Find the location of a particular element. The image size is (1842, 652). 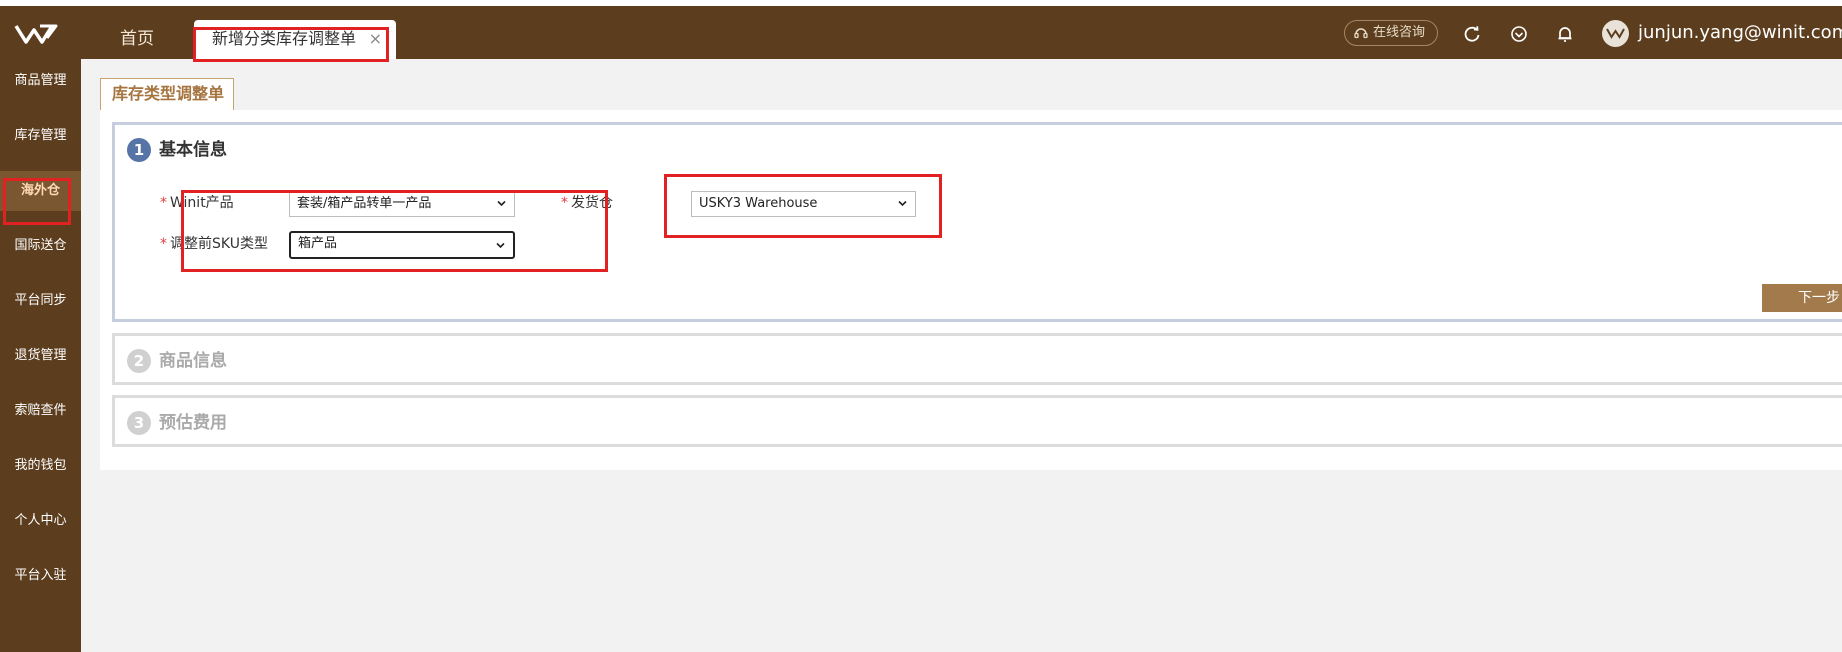

avatar-logo-icon is located at coordinates (1615, 33).